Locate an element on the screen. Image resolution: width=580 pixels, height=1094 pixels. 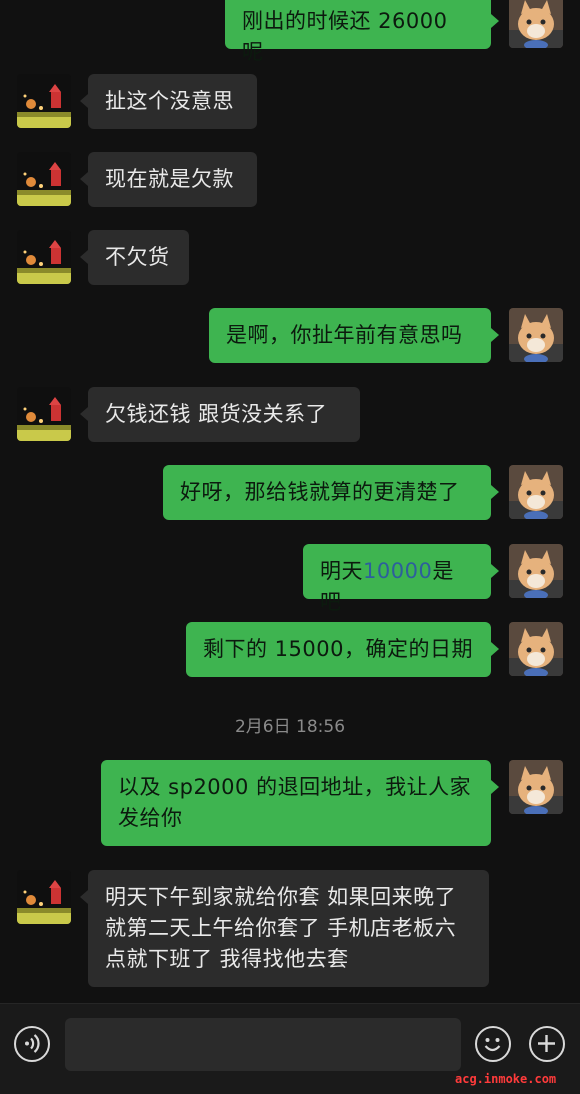
message-text: 是啊，你扯年前有意思吗 is located at coordinates (344, 335).